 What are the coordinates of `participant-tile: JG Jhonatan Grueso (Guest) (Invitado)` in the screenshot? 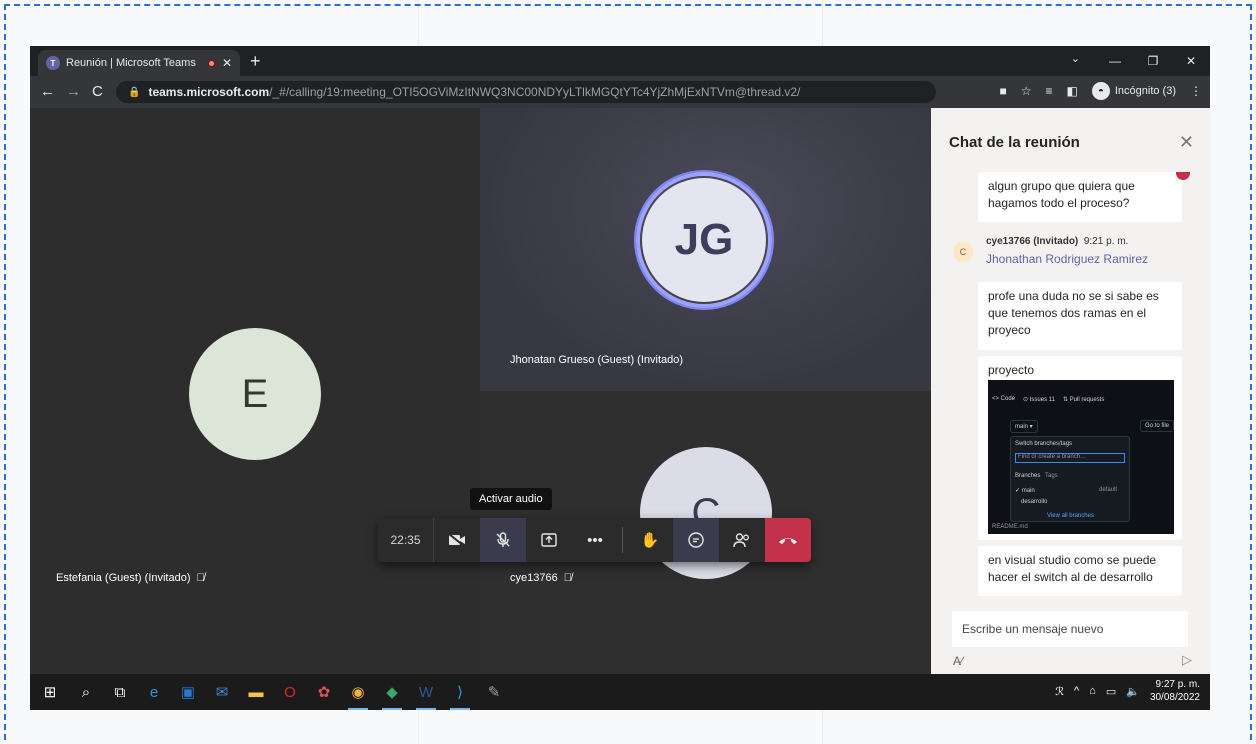 It's located at (705, 249).